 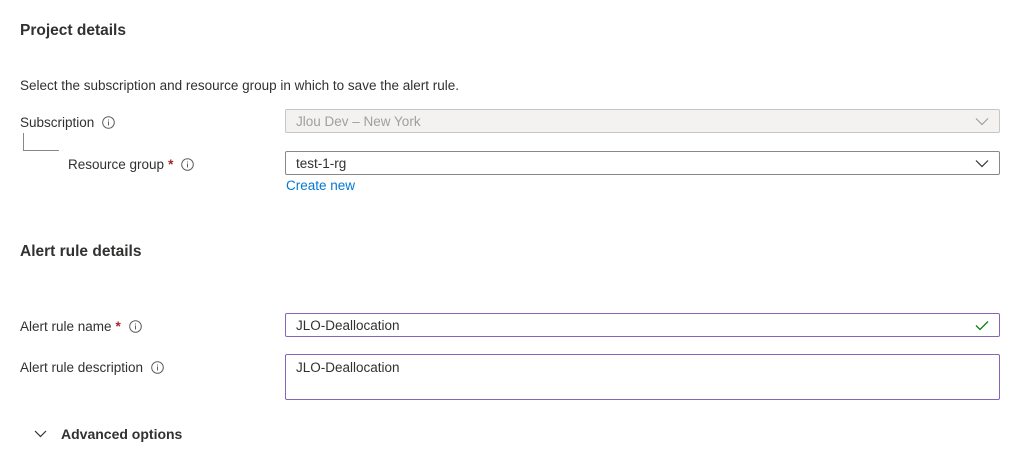 I want to click on resource-group-label: Resource group *, so click(x=131, y=164).